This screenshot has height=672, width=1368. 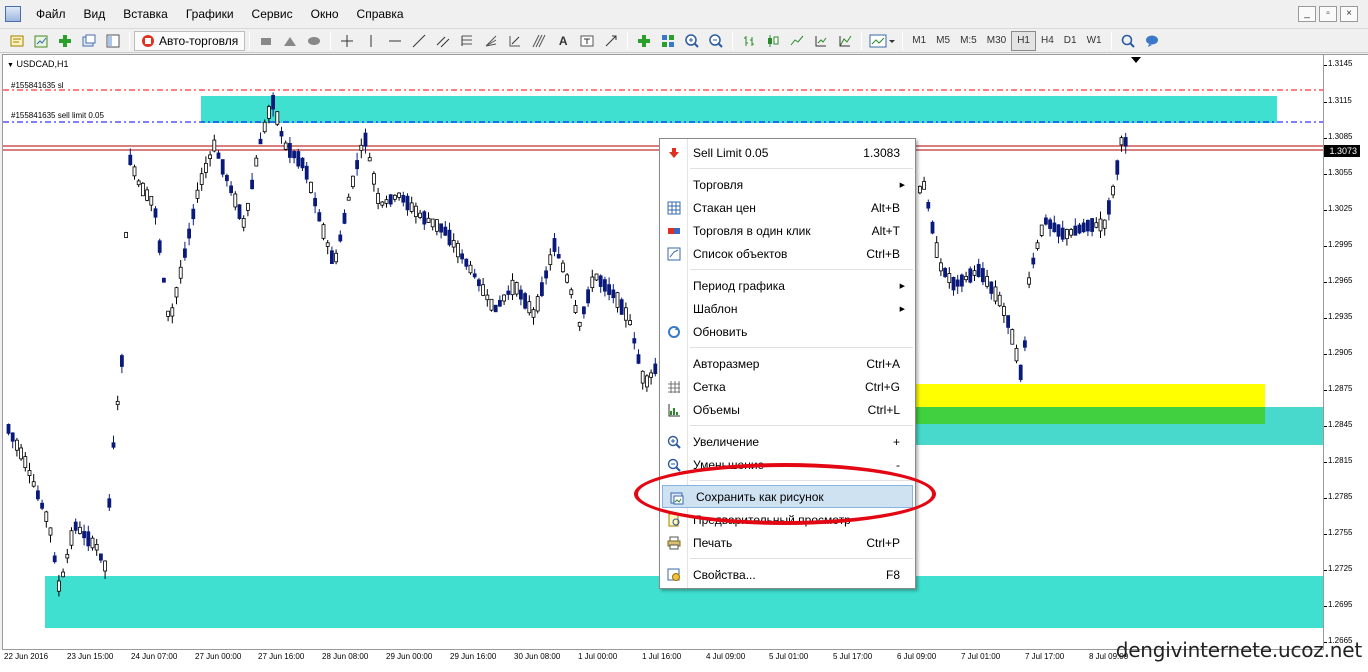 What do you see at coordinates (587, 41) in the screenshot?
I see `text-label-icon` at bounding box center [587, 41].